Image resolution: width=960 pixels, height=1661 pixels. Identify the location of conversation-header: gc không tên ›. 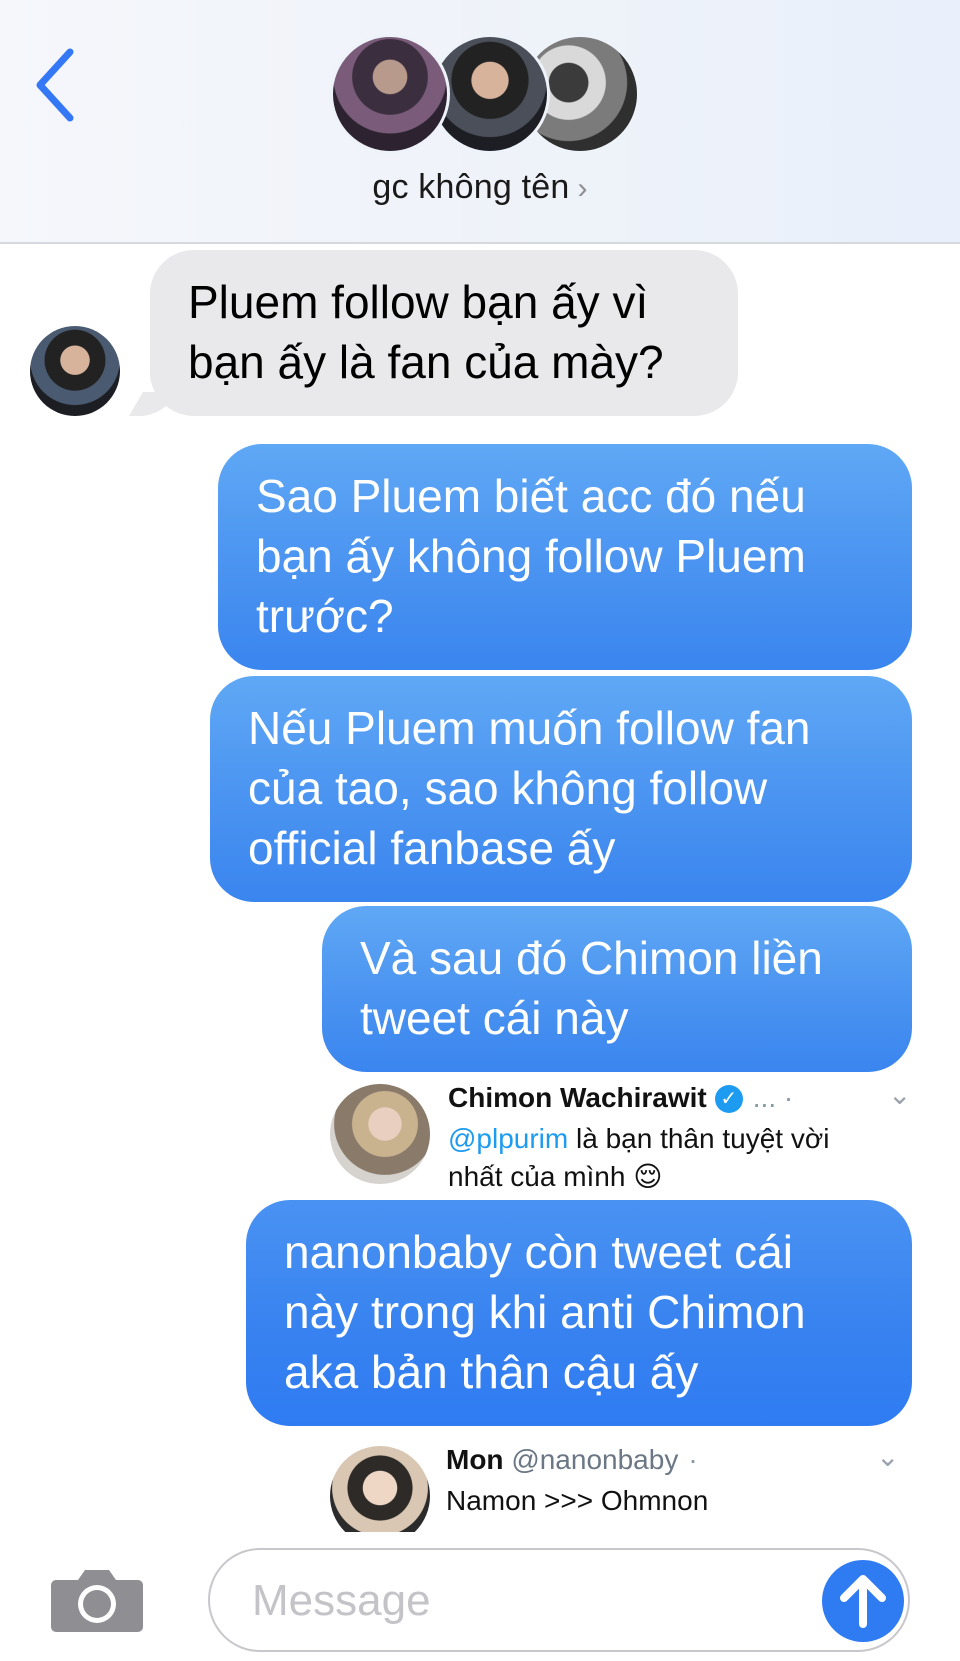
(480, 122).